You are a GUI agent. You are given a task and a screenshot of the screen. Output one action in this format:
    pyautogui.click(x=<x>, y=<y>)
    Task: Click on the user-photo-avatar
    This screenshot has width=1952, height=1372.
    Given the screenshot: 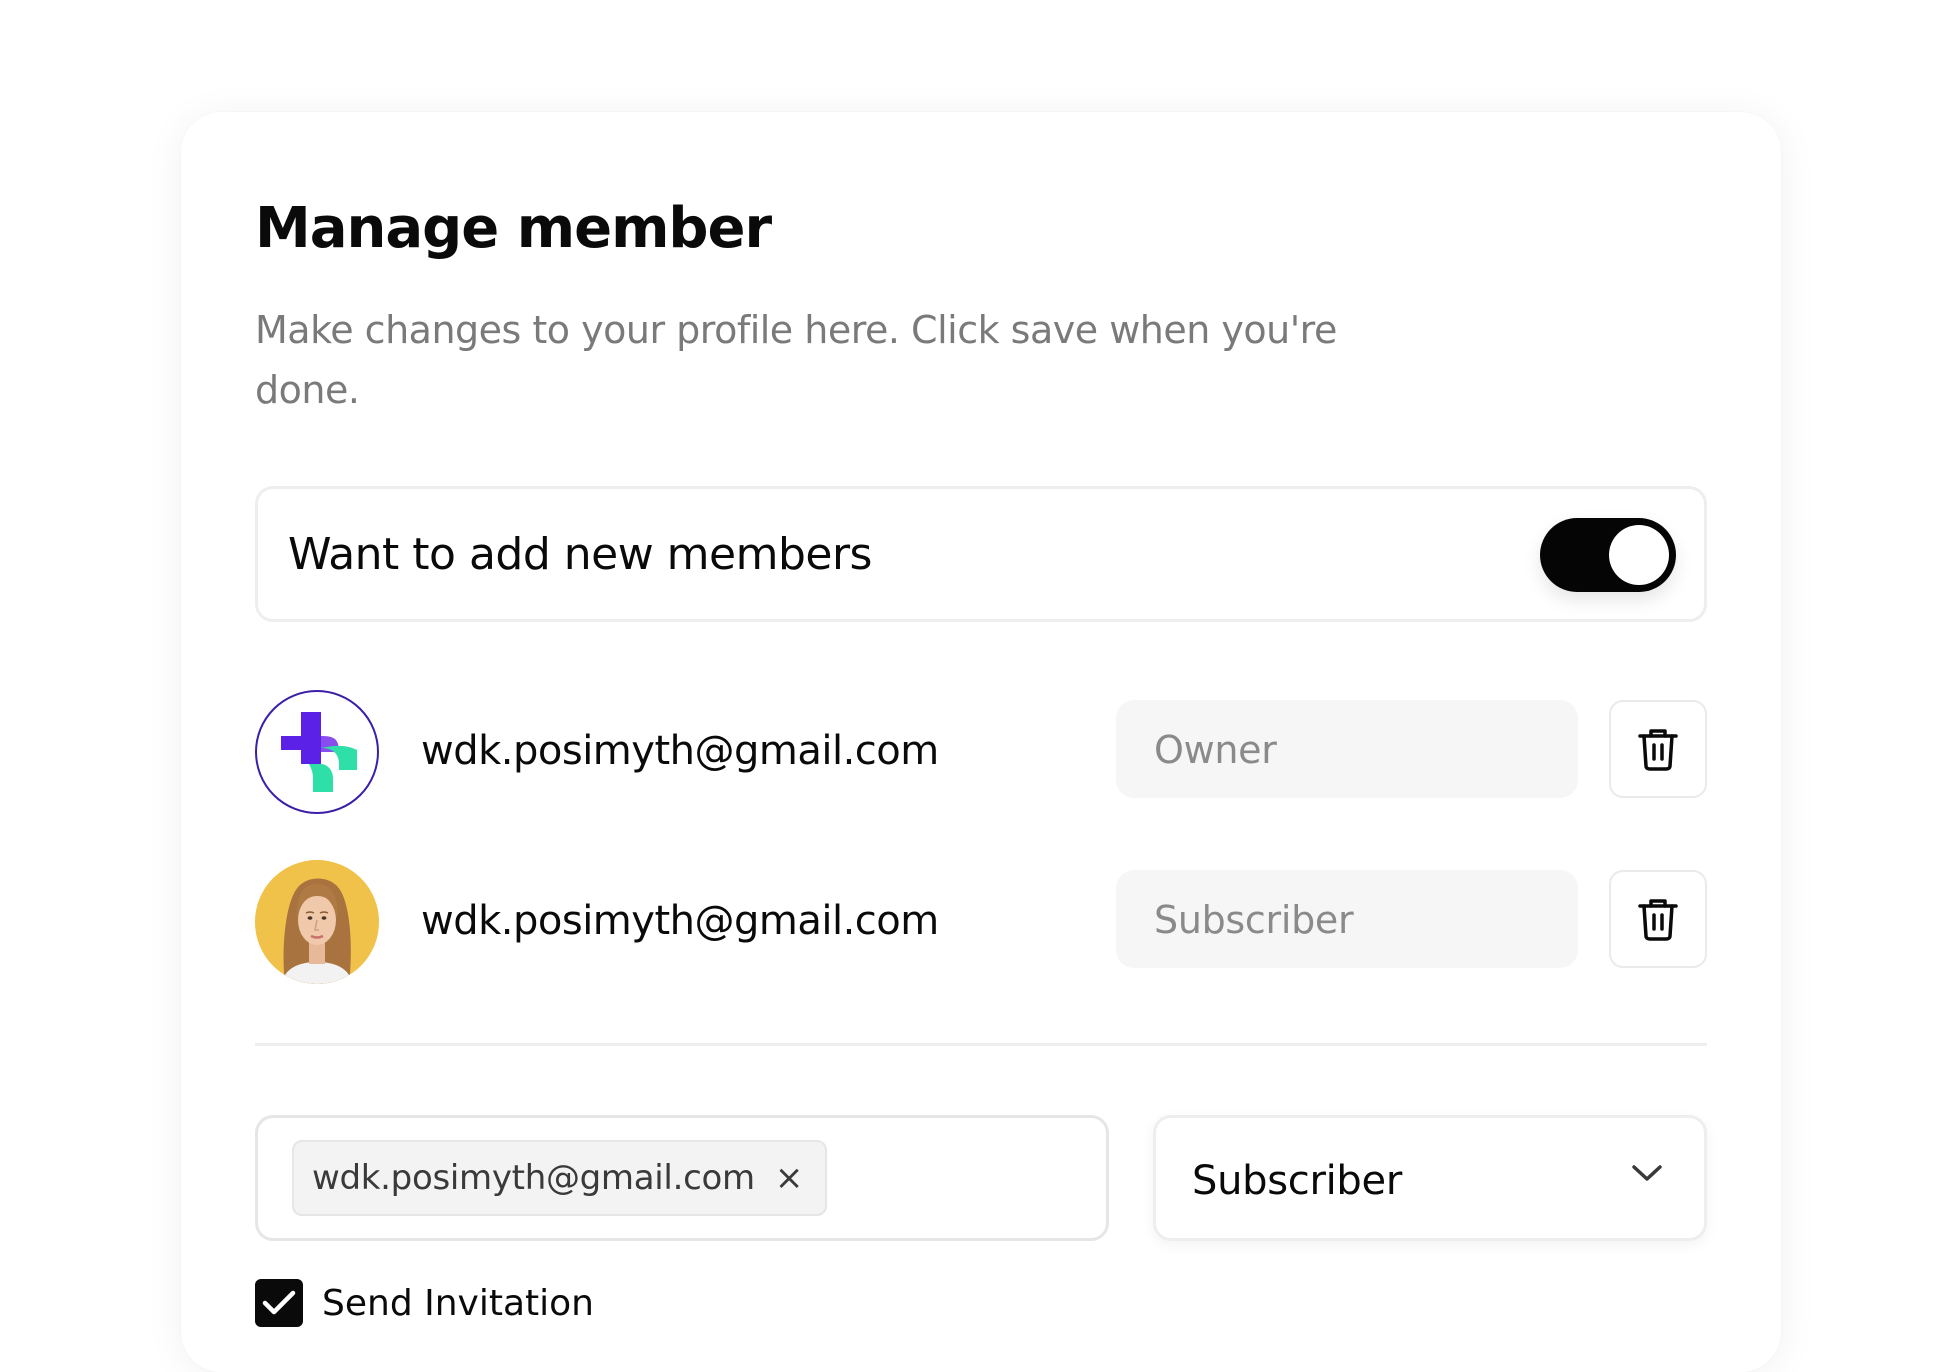 What is the action you would take?
    pyautogui.click(x=317, y=922)
    